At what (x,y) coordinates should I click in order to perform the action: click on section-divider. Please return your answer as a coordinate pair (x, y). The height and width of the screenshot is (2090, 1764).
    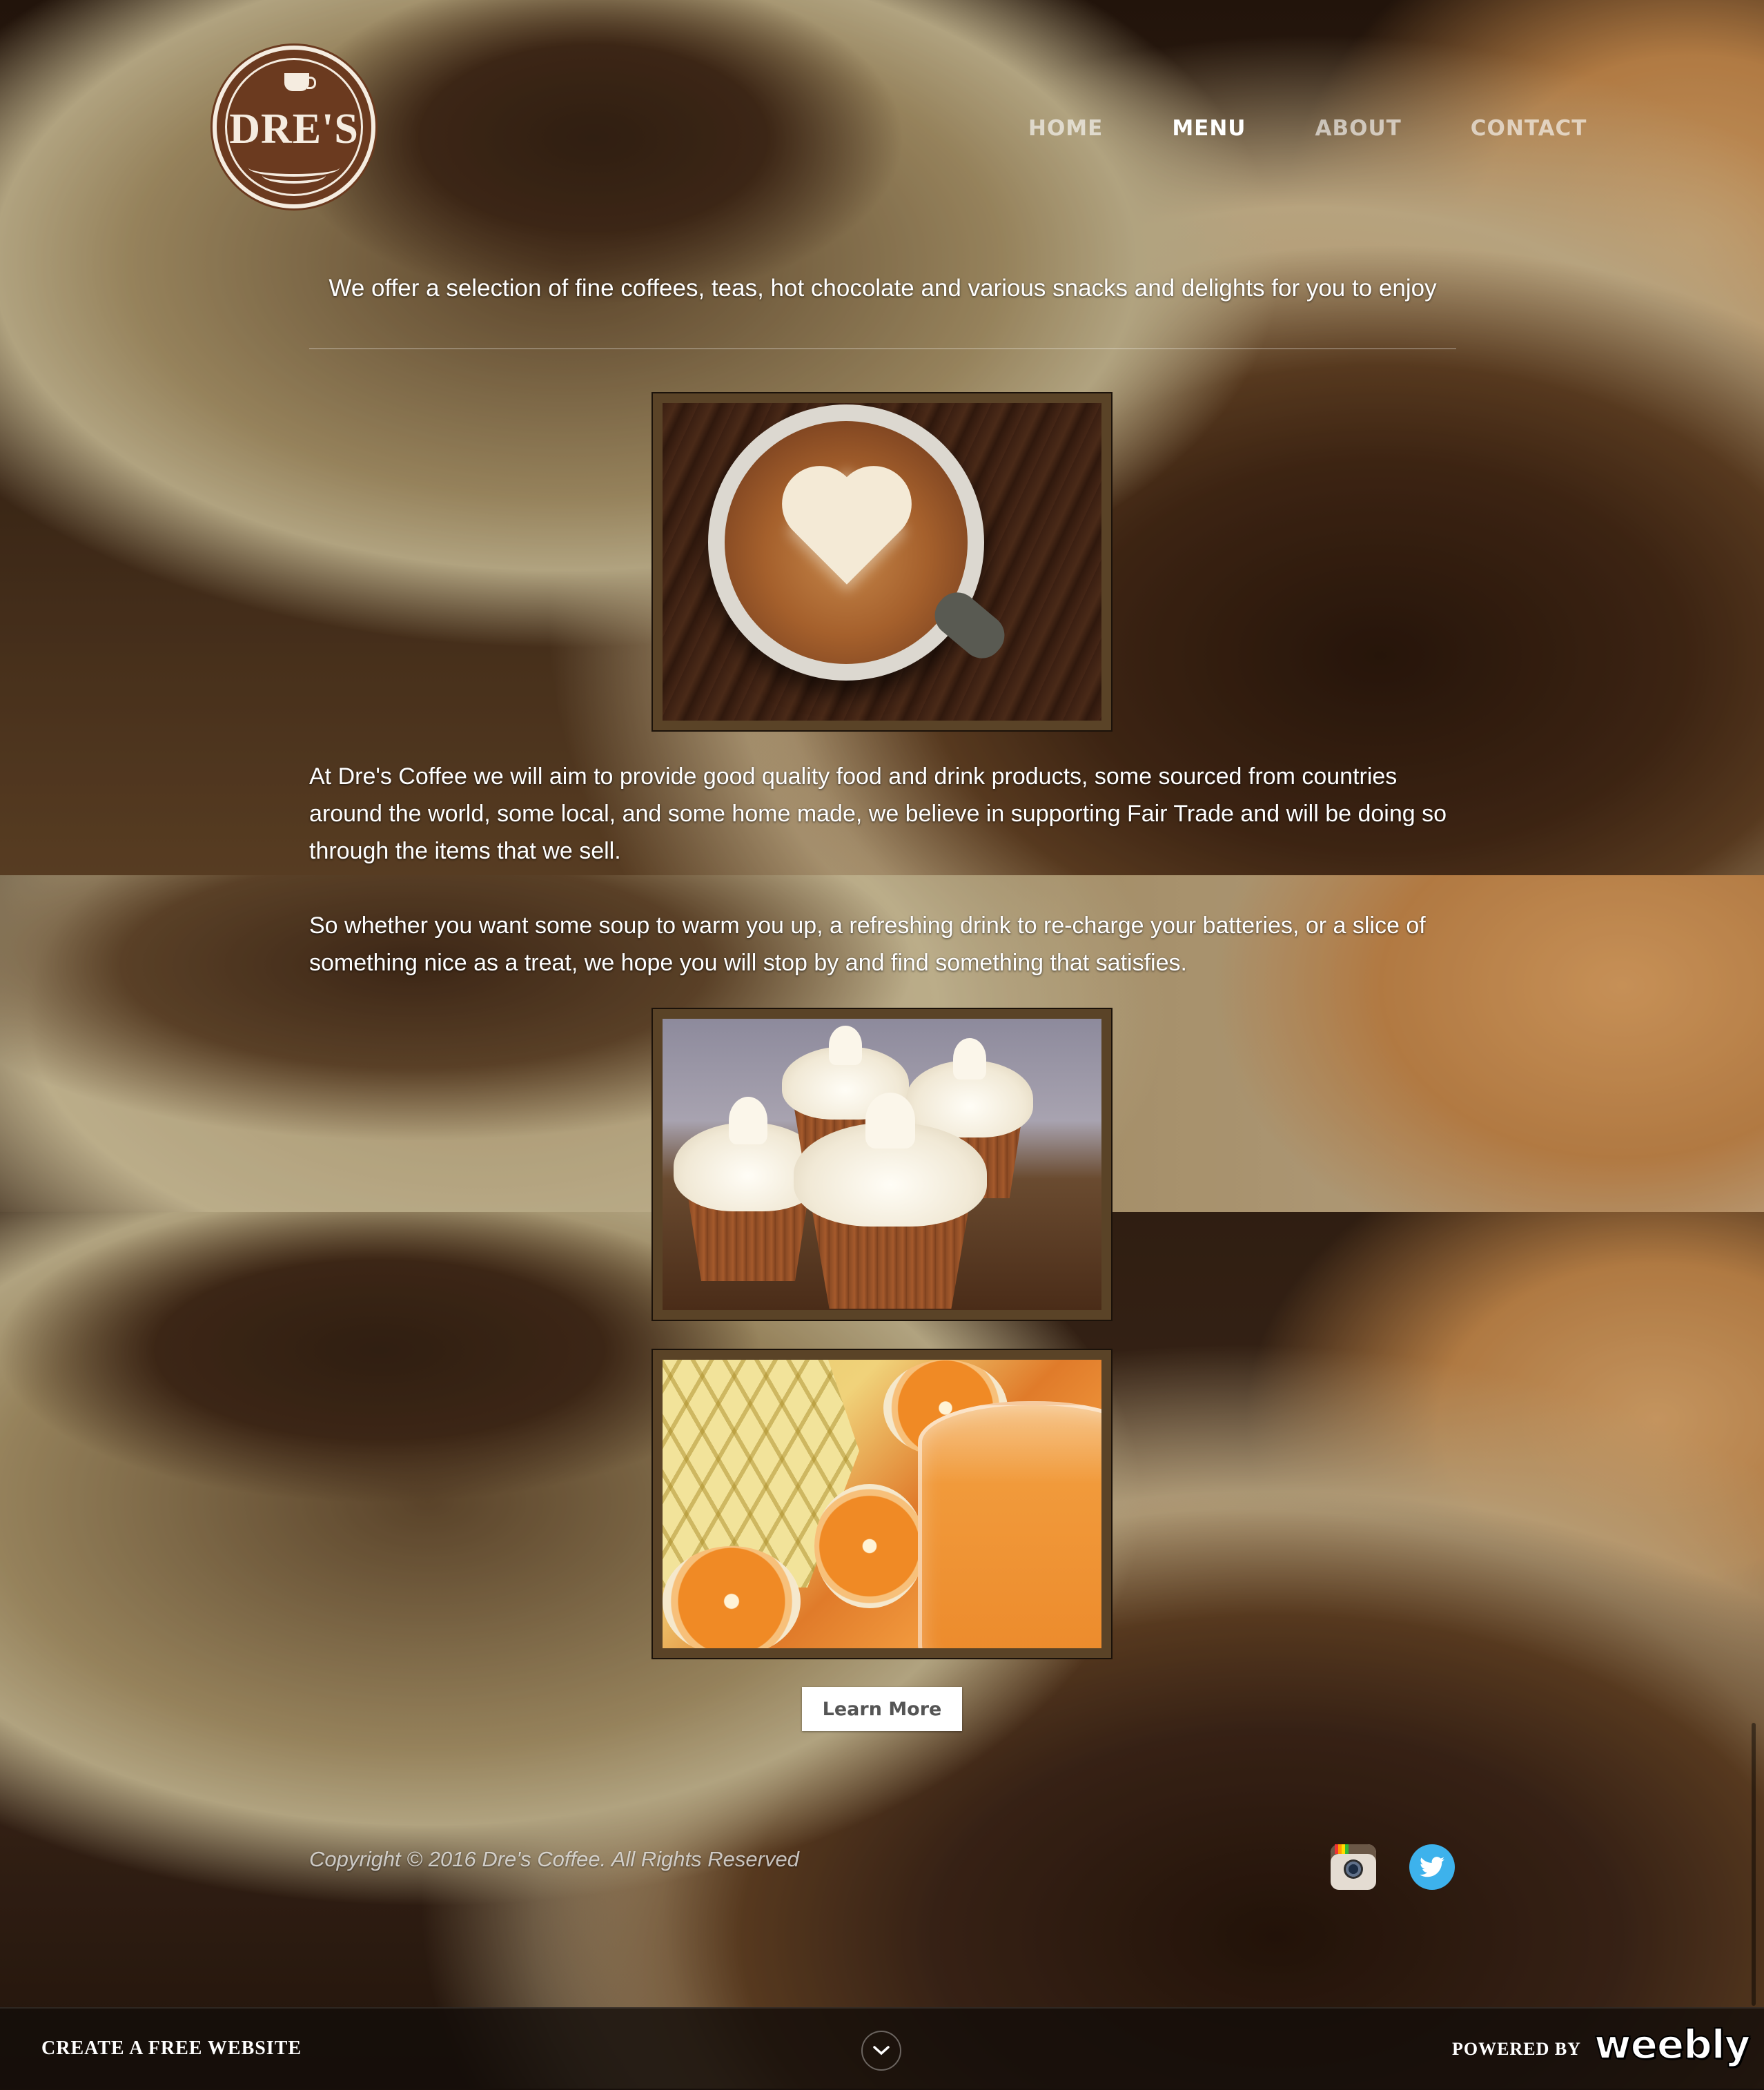
    Looking at the image, I should click on (882, 348).